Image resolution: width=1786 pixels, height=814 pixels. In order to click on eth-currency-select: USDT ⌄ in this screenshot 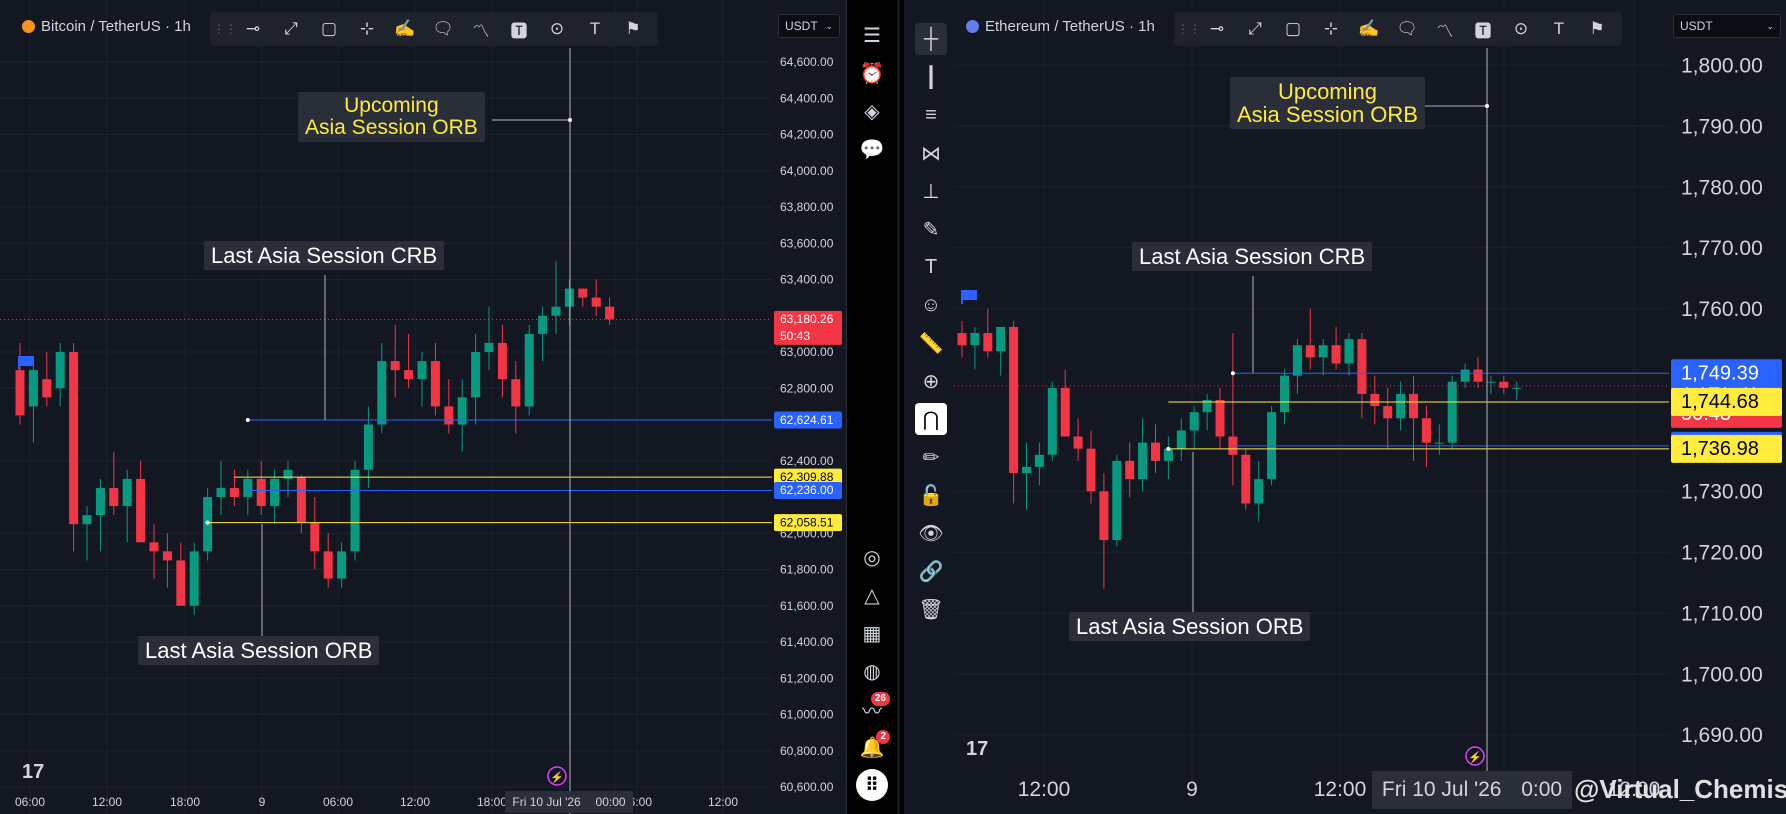, I will do `click(1727, 26)`.